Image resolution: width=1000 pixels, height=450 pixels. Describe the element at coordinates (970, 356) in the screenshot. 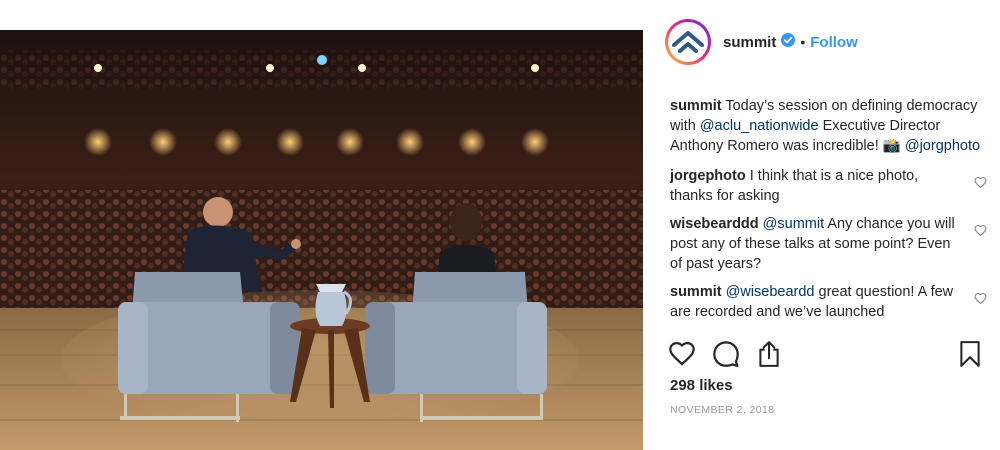

I see `bookmark-icon` at that location.